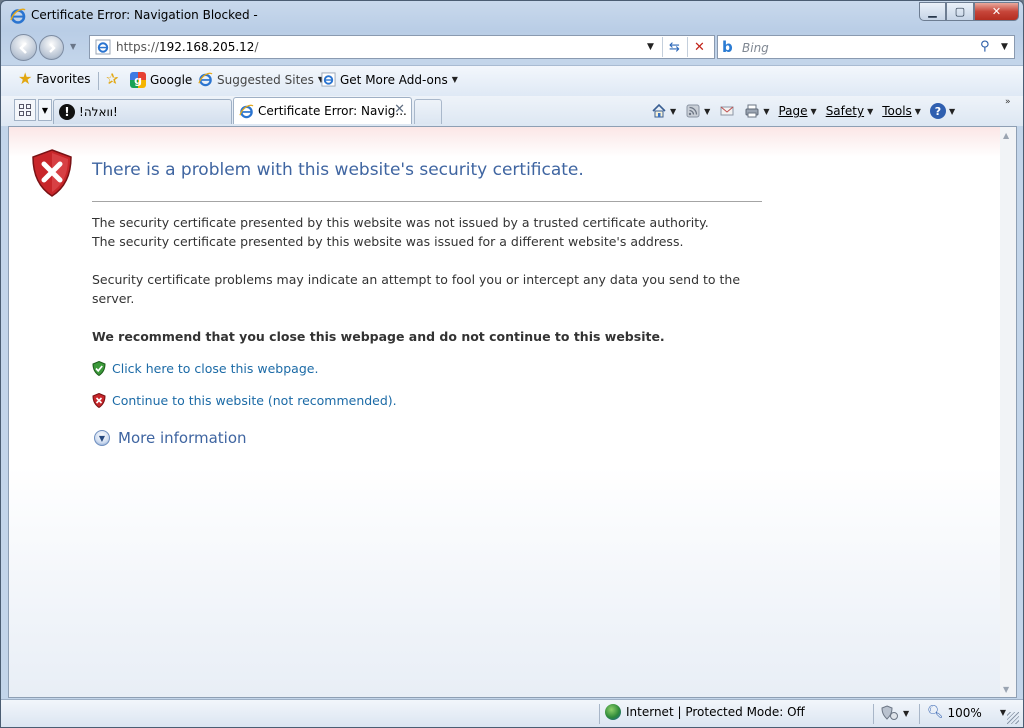 The image size is (1024, 728). I want to click on zoom-icon: 🔍︎, so click(935, 712).